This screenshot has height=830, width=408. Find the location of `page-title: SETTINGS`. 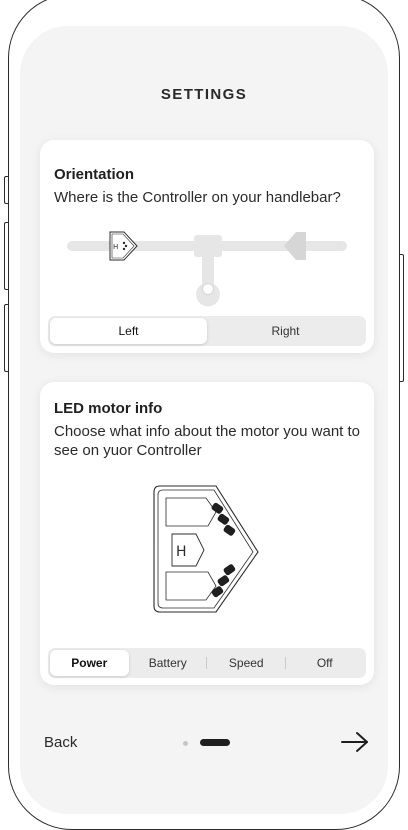

page-title: SETTINGS is located at coordinates (204, 94).